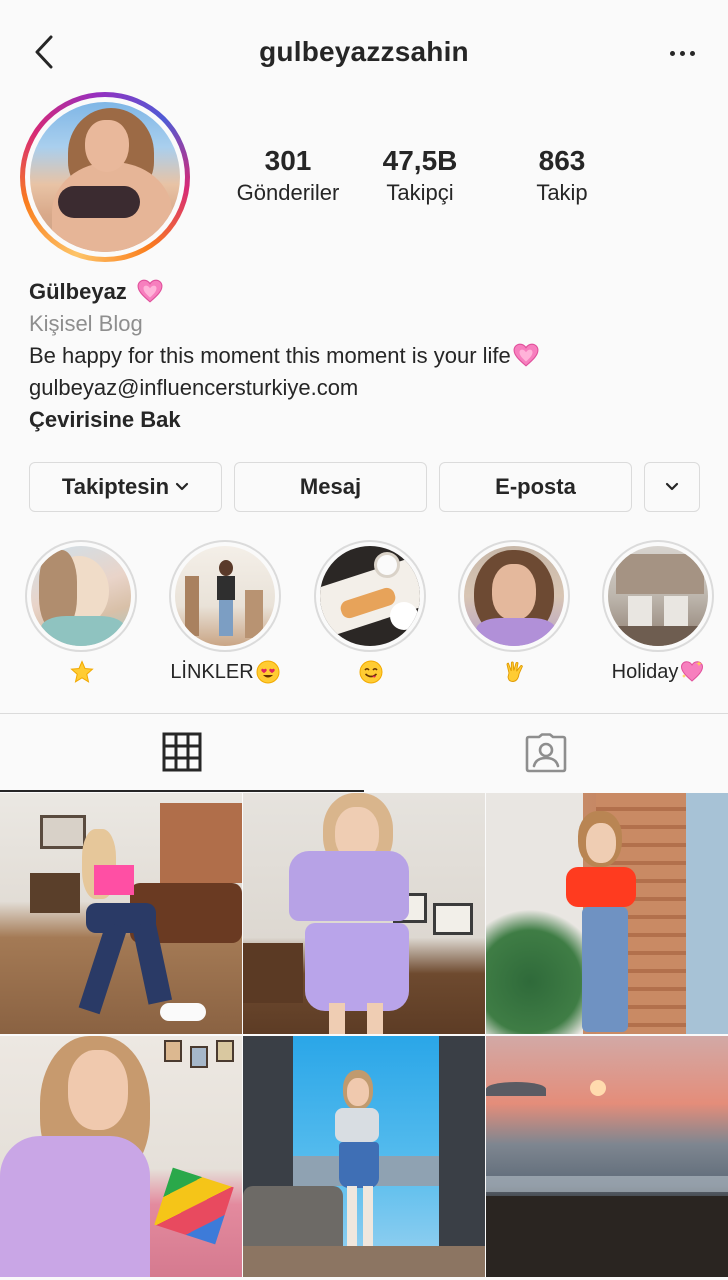 The width and height of the screenshot is (728, 1280). I want to click on see-translation-link: Çevirisine Bak, so click(374, 420).